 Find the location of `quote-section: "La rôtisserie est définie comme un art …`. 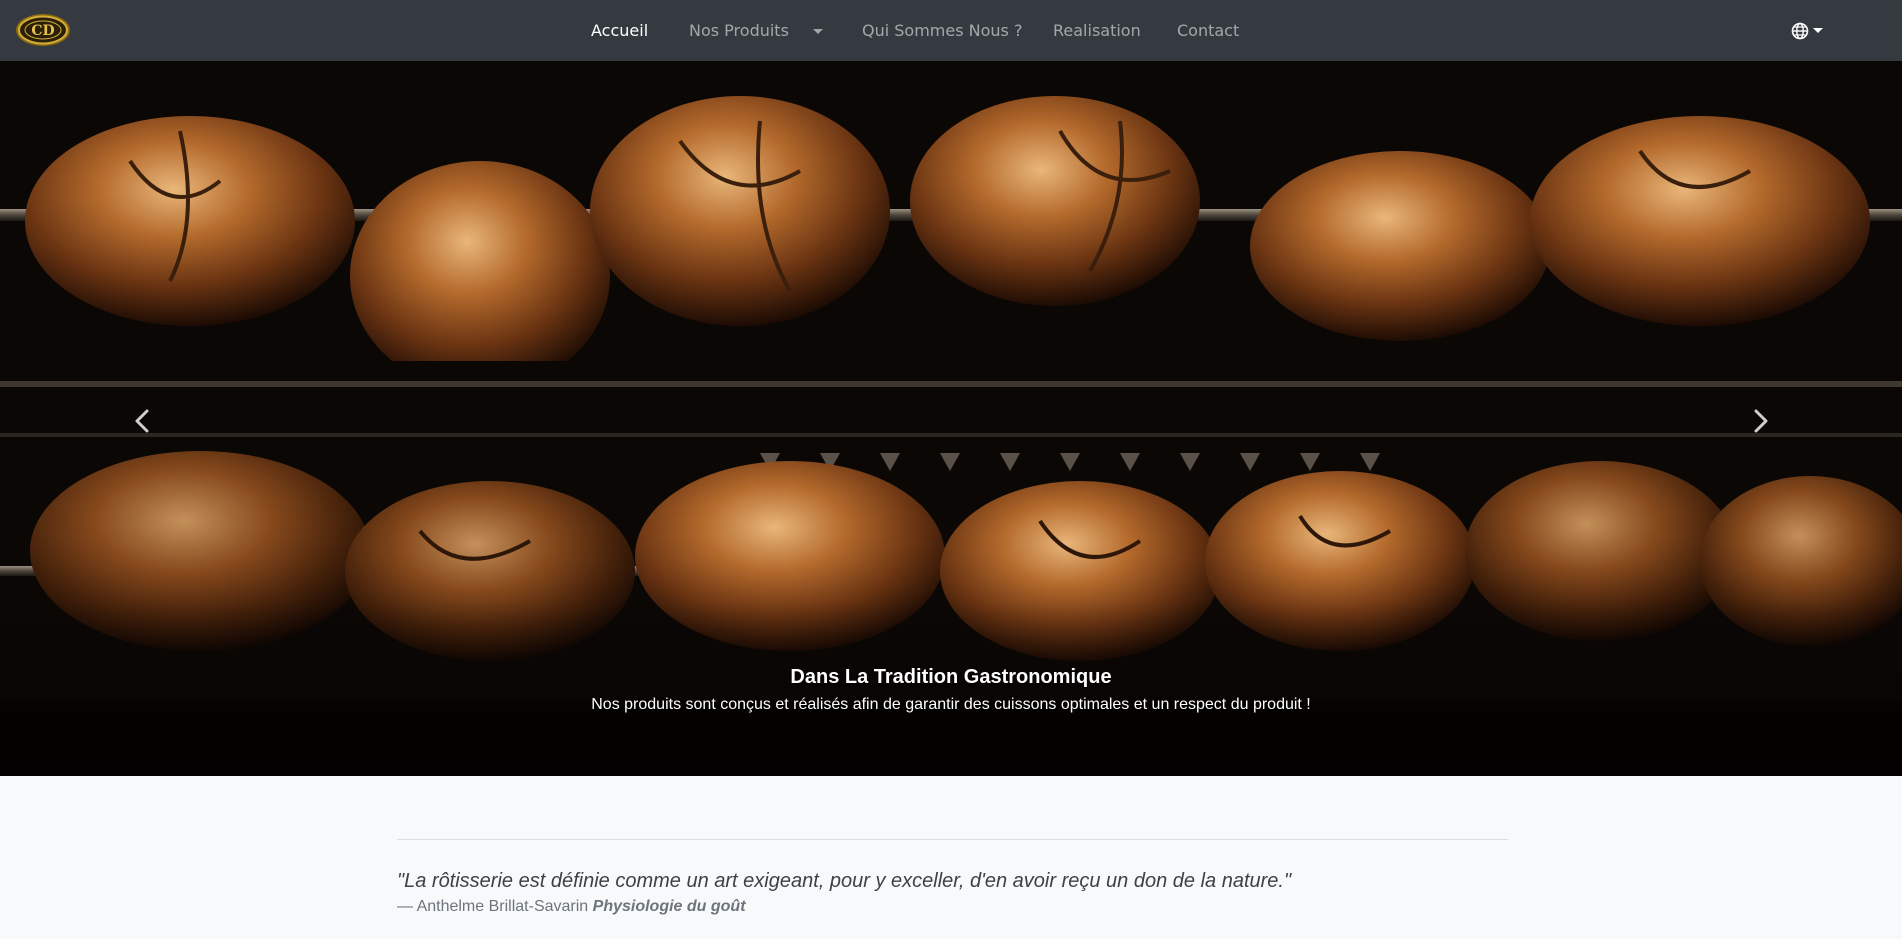

quote-section: "La rôtisserie est définie comme un art … is located at coordinates (952, 878).